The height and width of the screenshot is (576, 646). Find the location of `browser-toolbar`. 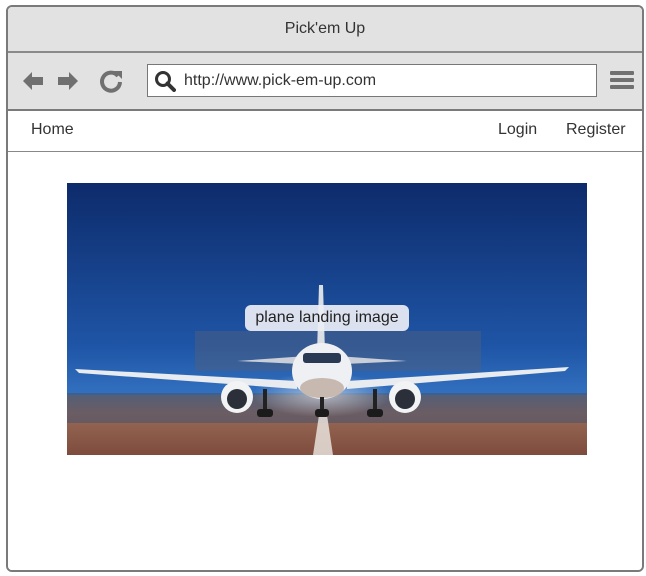

browser-toolbar is located at coordinates (325, 82).